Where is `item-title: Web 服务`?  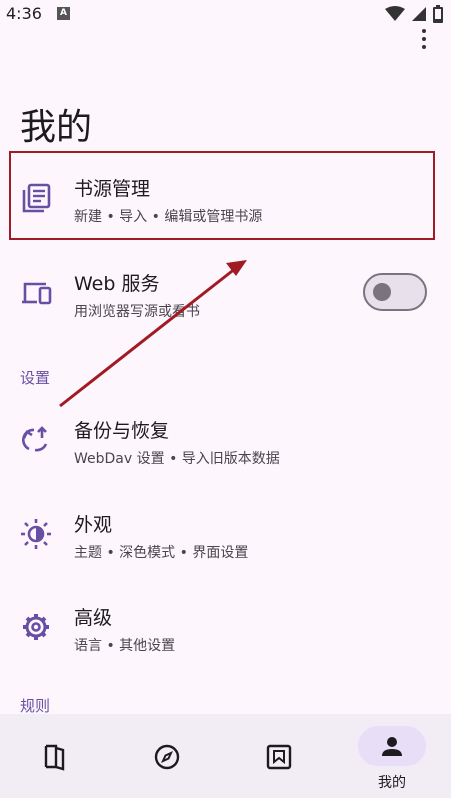
item-title: Web 服务 is located at coordinates (117, 284).